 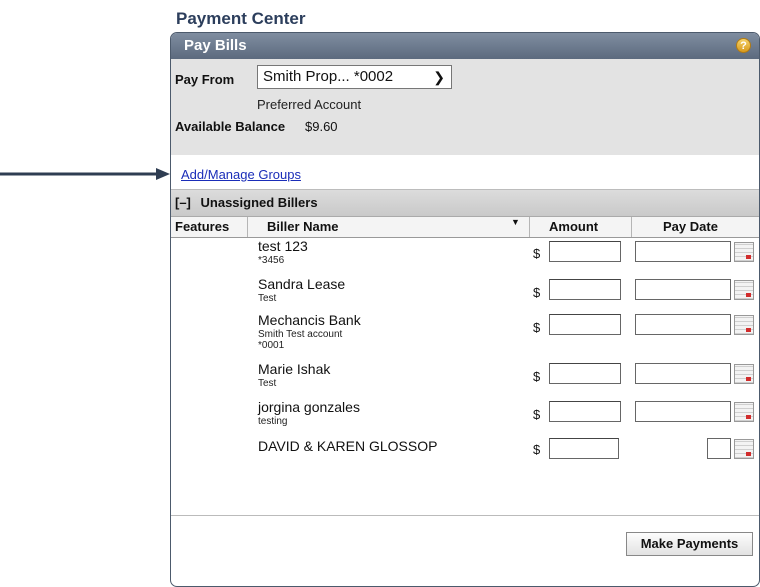 What do you see at coordinates (690, 226) in the screenshot?
I see `col-pay-date: Pay Date` at bounding box center [690, 226].